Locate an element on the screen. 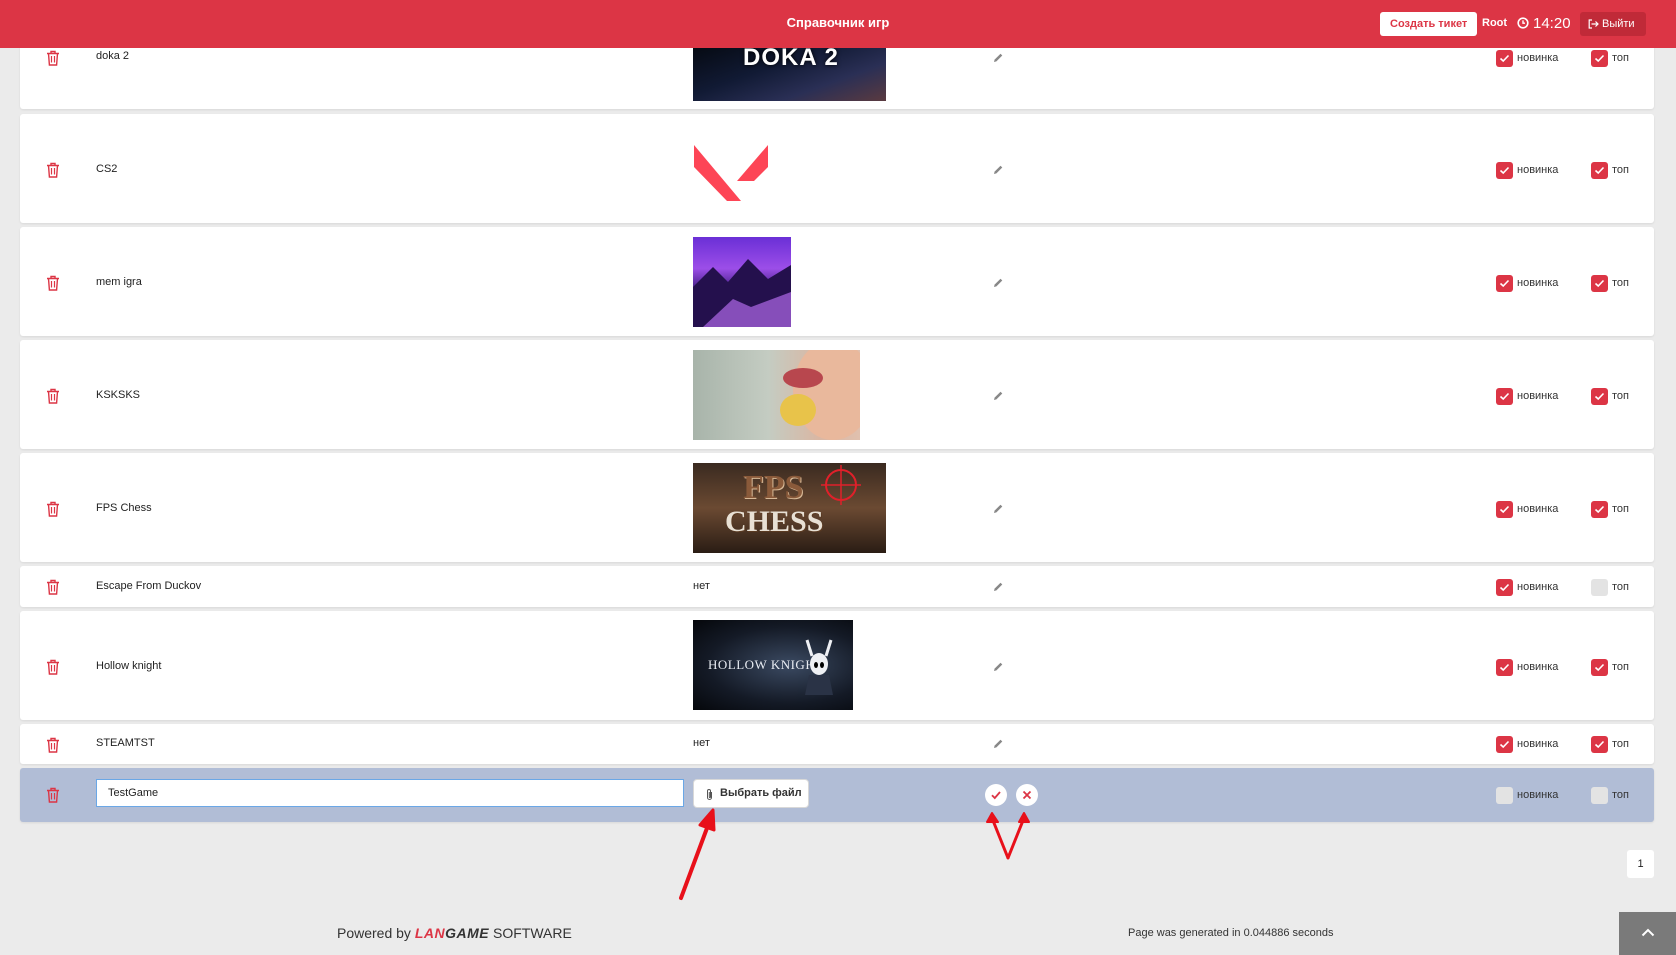 Image resolution: width=1676 pixels, height=955 pixels. game-name: Hollow knight is located at coordinates (129, 666).